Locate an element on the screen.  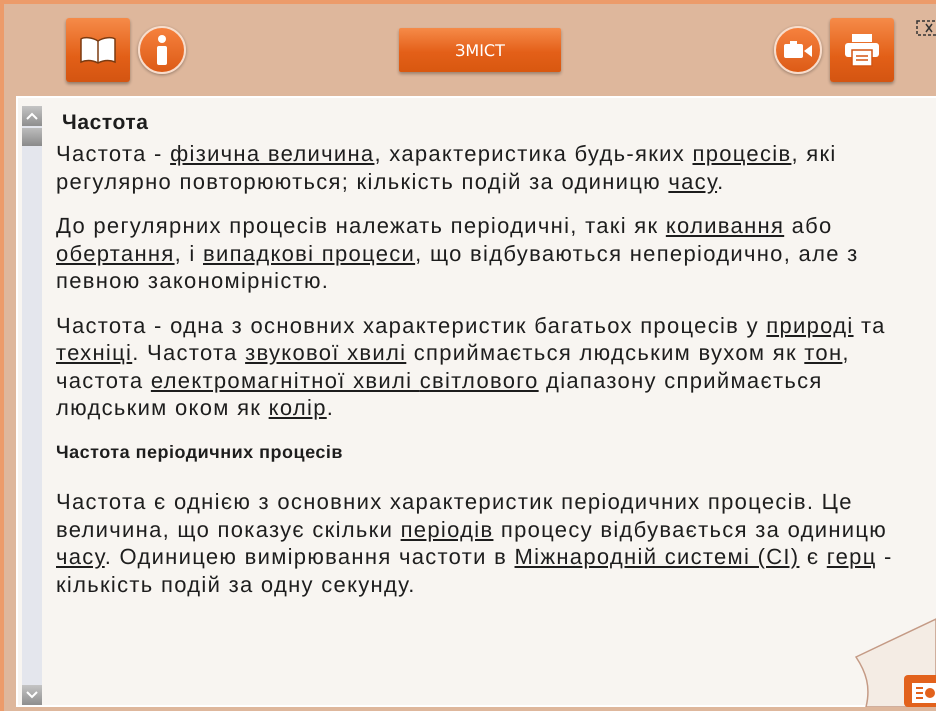
video-button is located at coordinates (798, 50).